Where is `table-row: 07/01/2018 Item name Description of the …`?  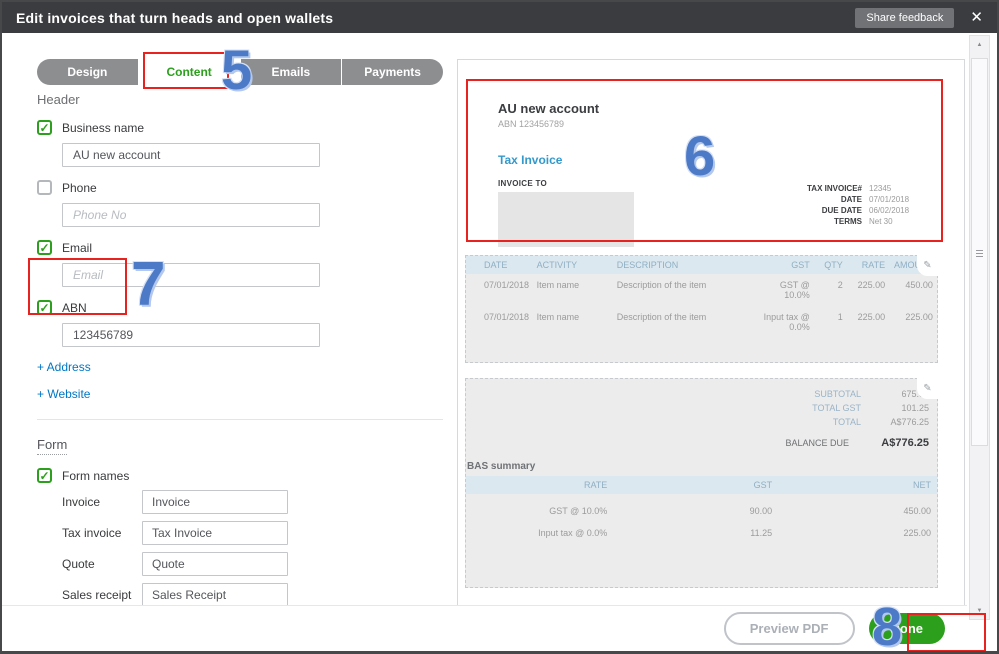
table-row: 07/01/2018 Item name Description of the … is located at coordinates (701, 322).